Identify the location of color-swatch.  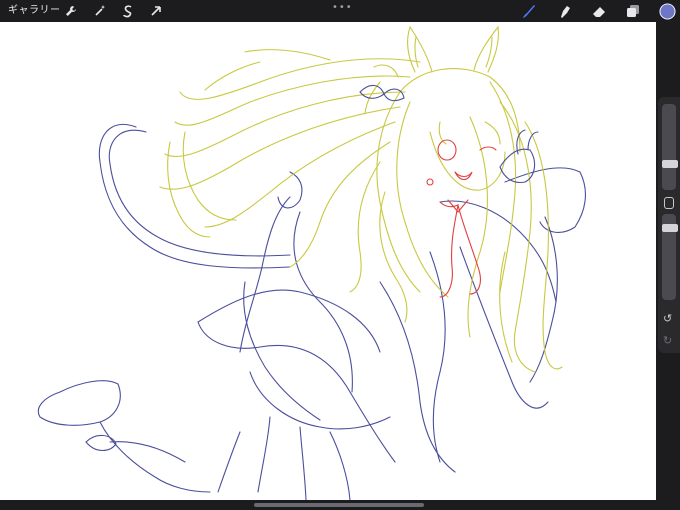
(667, 11).